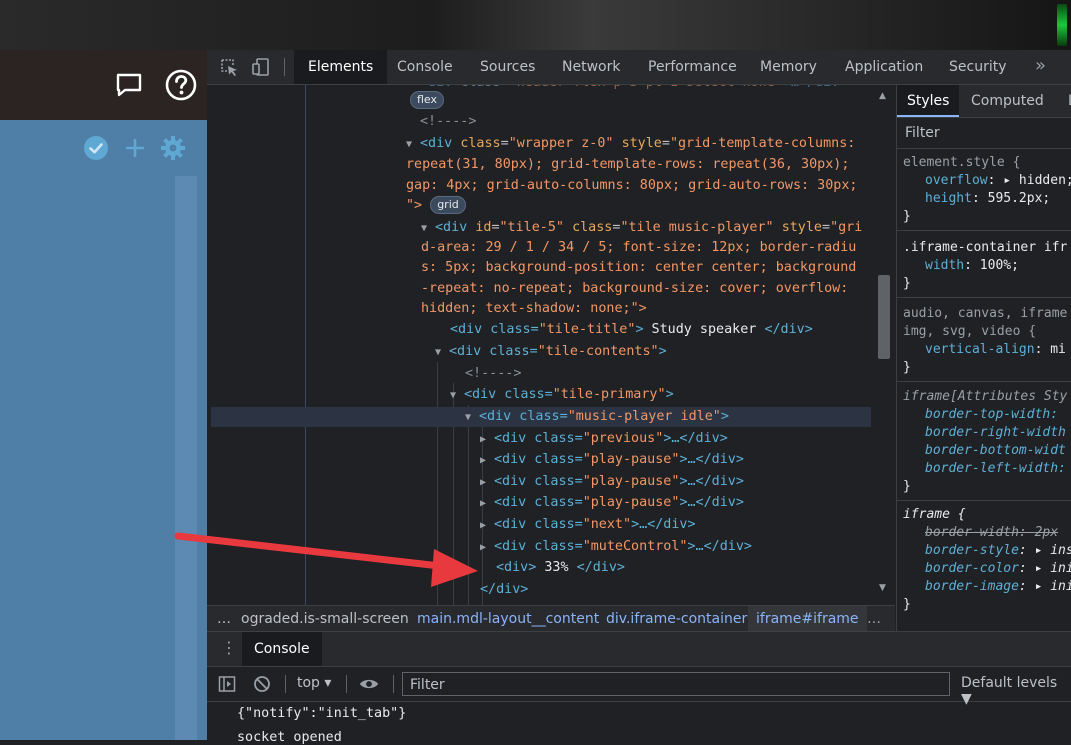 The height and width of the screenshot is (745, 1071). What do you see at coordinates (588, 525) in the screenshot?
I see `tree-row-child: ▶ <div class="next">…</div>` at bounding box center [588, 525].